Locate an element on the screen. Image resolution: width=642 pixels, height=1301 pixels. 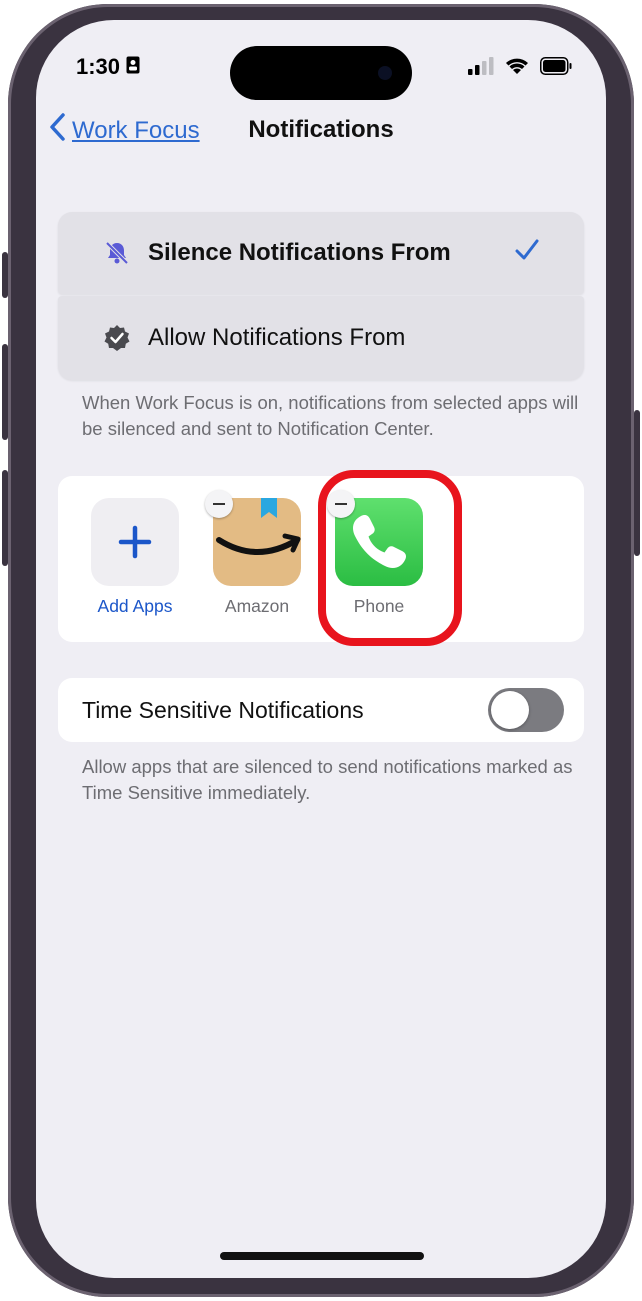
volume-up-button is located at coordinates (5, 392).